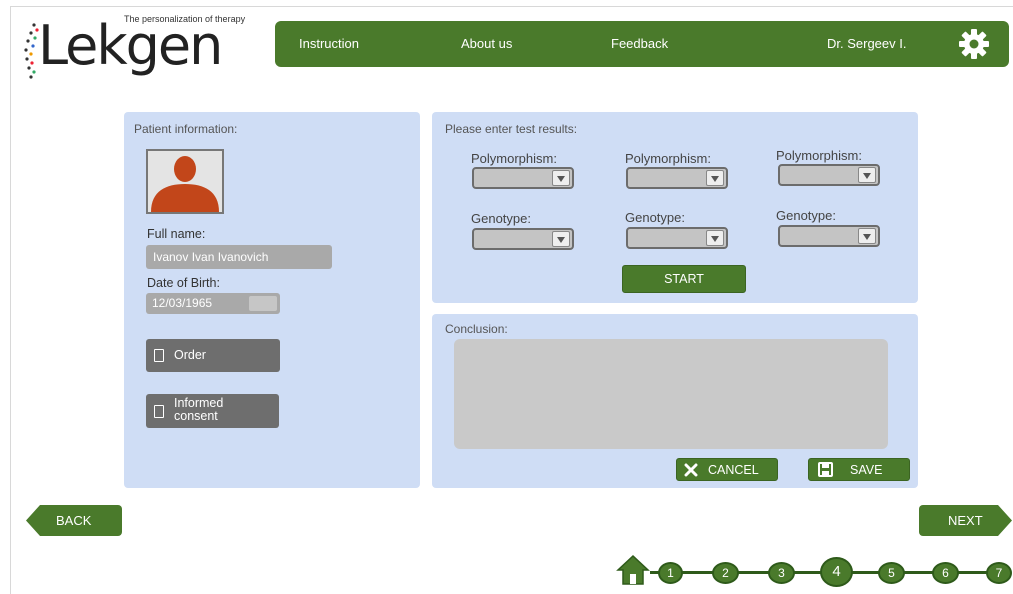 The height and width of the screenshot is (594, 1013). I want to click on nav-feedback-link: Feedback, so click(639, 43).